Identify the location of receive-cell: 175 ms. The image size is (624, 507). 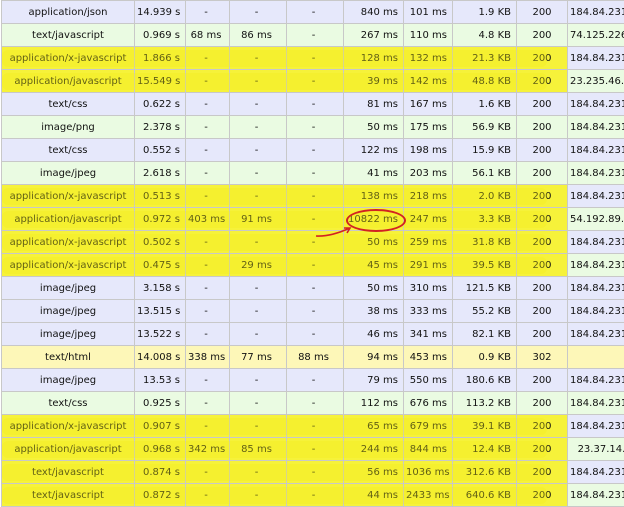
(428, 127).